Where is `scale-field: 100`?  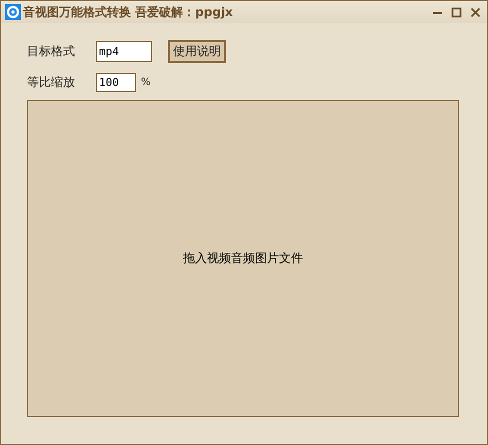
scale-field: 100 is located at coordinates (116, 82).